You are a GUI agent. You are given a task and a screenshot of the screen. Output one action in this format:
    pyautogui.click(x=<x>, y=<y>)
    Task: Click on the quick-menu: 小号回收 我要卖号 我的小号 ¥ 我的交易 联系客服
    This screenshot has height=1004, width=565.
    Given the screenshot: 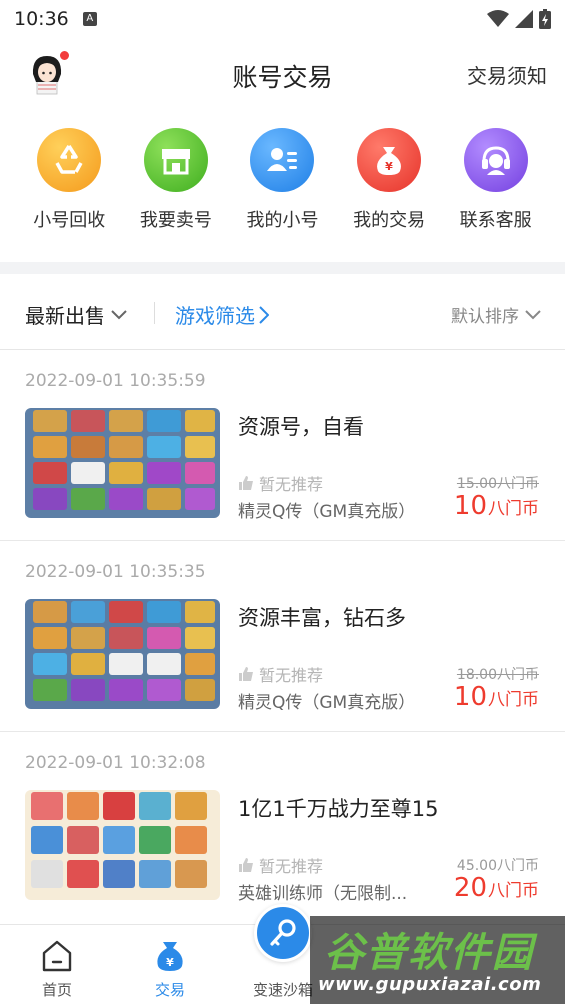 What is the action you would take?
    pyautogui.click(x=282, y=188)
    